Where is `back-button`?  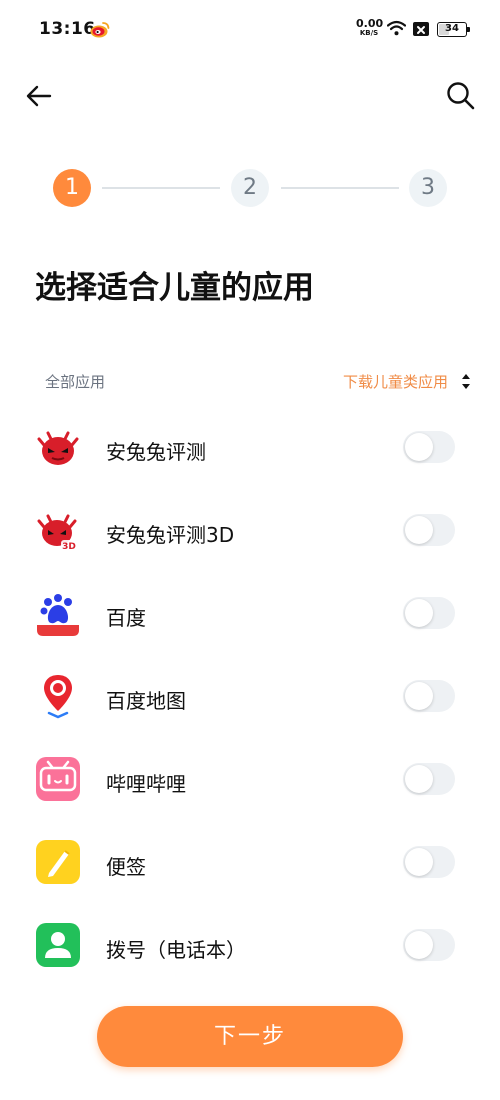
back-button is located at coordinates (39, 96).